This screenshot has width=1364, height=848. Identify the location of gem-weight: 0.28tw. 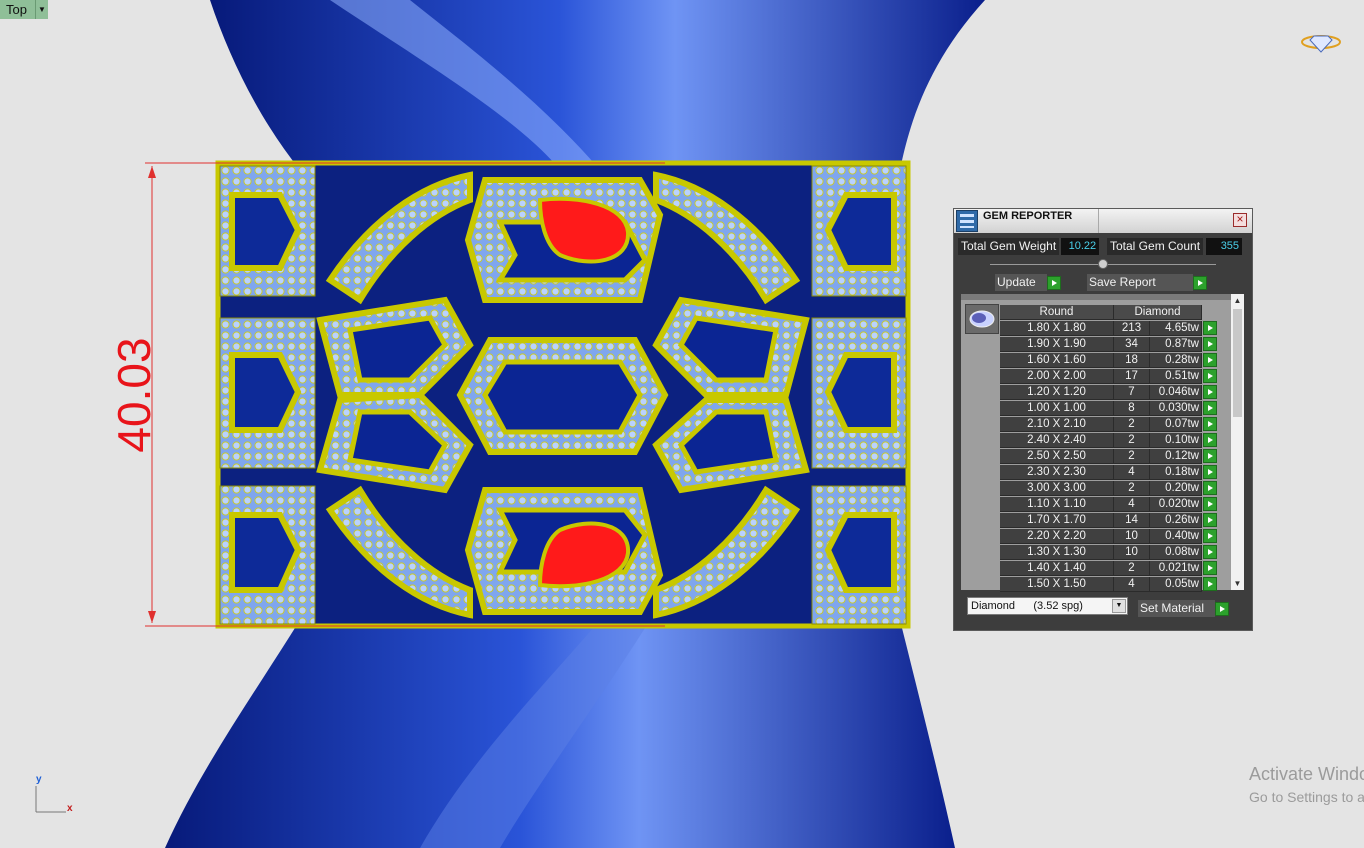
(1176, 360).